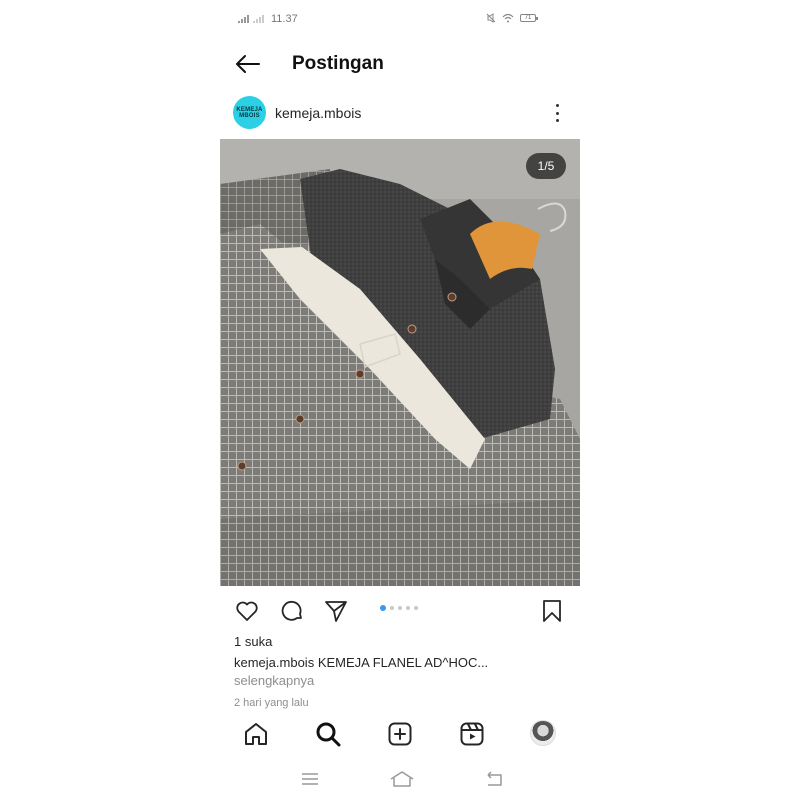  I want to click on post-username: kemeja.mbois, so click(318, 113).